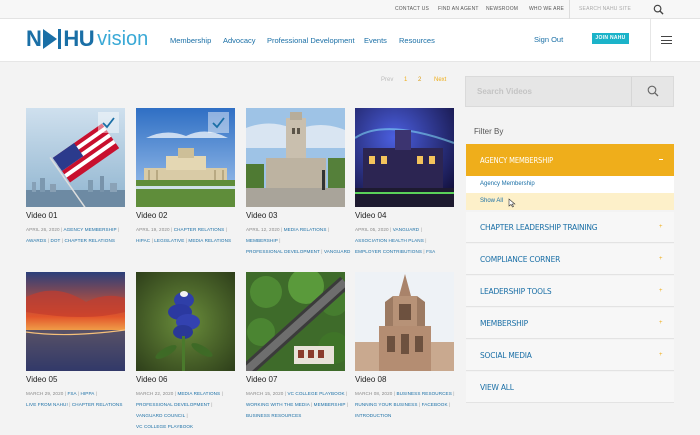 This screenshot has height=435, width=700. I want to click on video-tag-link: HIPAC, so click(143, 240).